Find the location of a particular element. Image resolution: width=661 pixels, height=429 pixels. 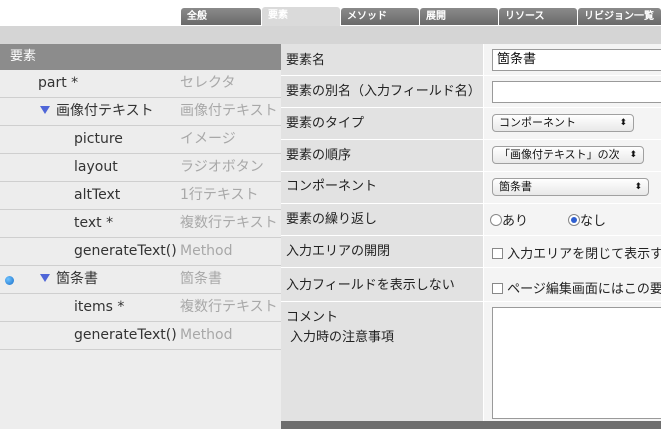

select-value: 箇条書 is located at coordinates (515, 186).